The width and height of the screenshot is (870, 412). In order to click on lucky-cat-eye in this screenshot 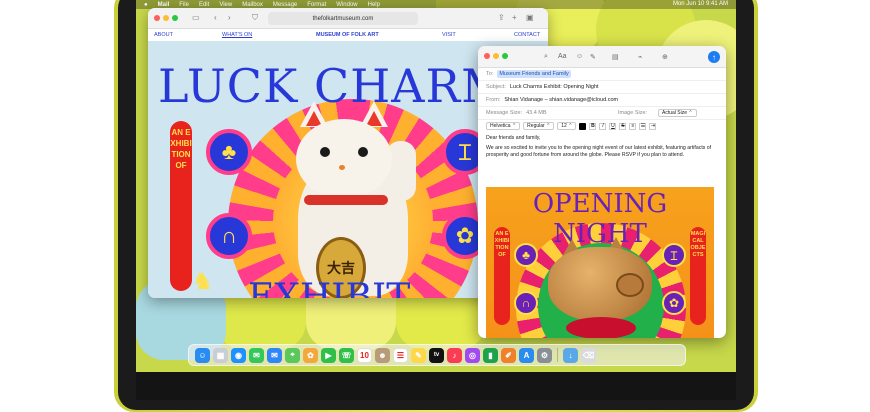, I will do `click(325, 152)`.